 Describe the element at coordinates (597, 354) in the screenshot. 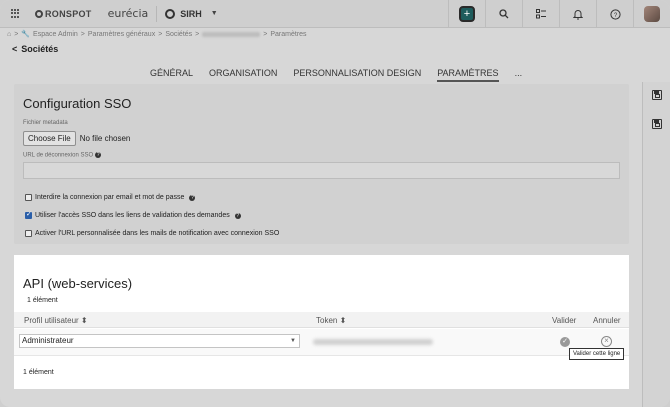

I see `tooltip: Valider cette ligne` at that location.